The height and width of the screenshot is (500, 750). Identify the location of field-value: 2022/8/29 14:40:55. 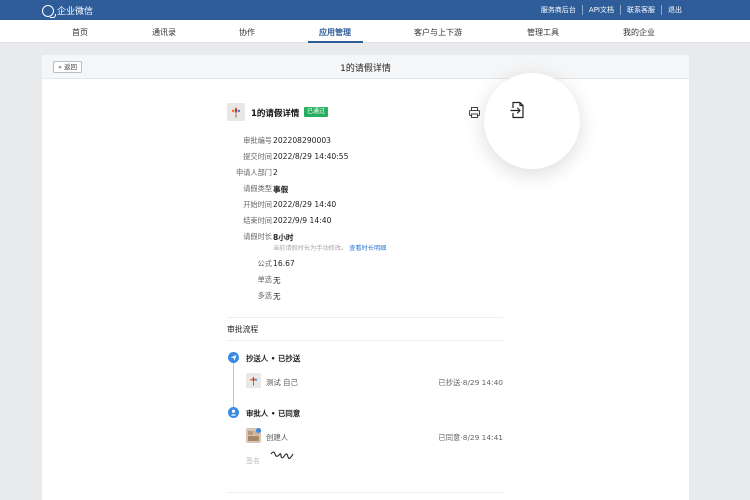
(311, 156).